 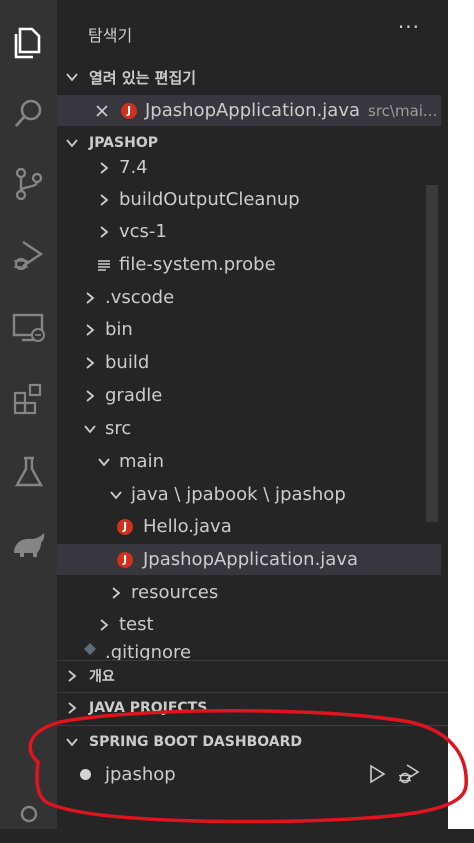 What do you see at coordinates (136, 624) in the screenshot?
I see `tree-item-label: test` at bounding box center [136, 624].